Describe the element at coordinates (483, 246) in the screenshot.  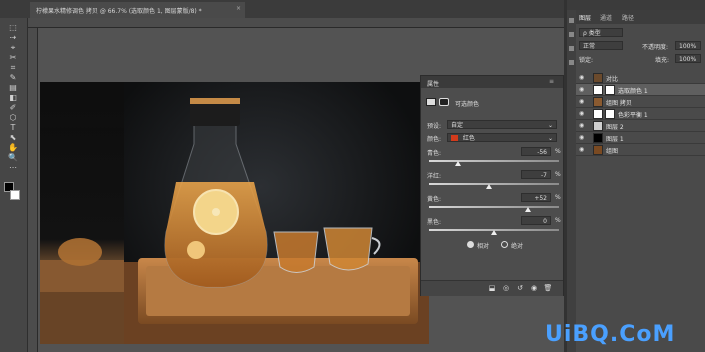
I see `relative-label: 相对` at that location.